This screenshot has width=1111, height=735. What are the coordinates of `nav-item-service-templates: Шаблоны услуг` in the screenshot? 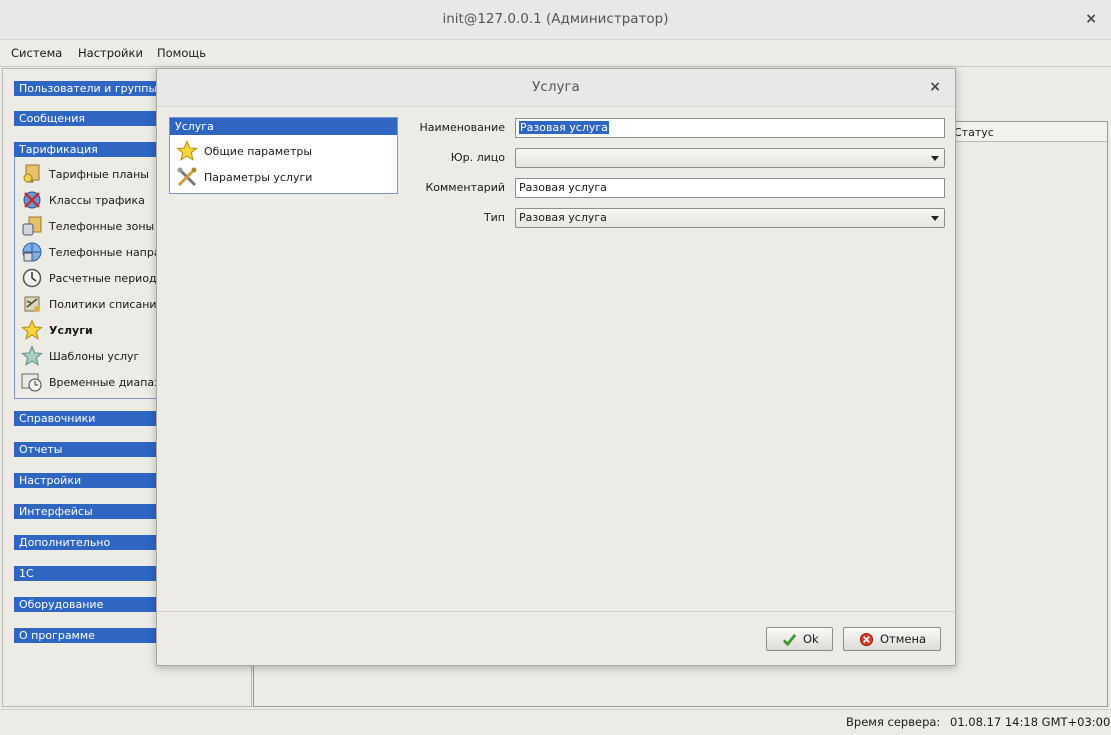 It's located at (91, 356).